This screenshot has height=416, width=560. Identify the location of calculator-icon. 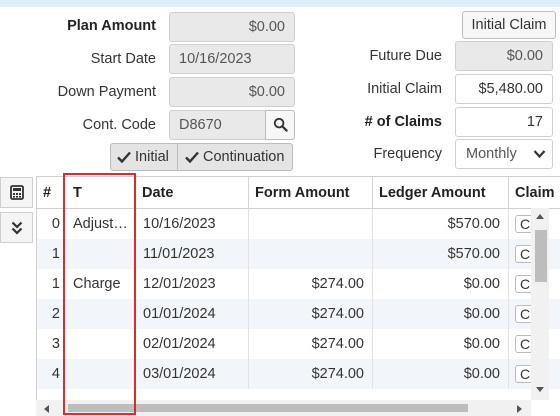
(16, 192).